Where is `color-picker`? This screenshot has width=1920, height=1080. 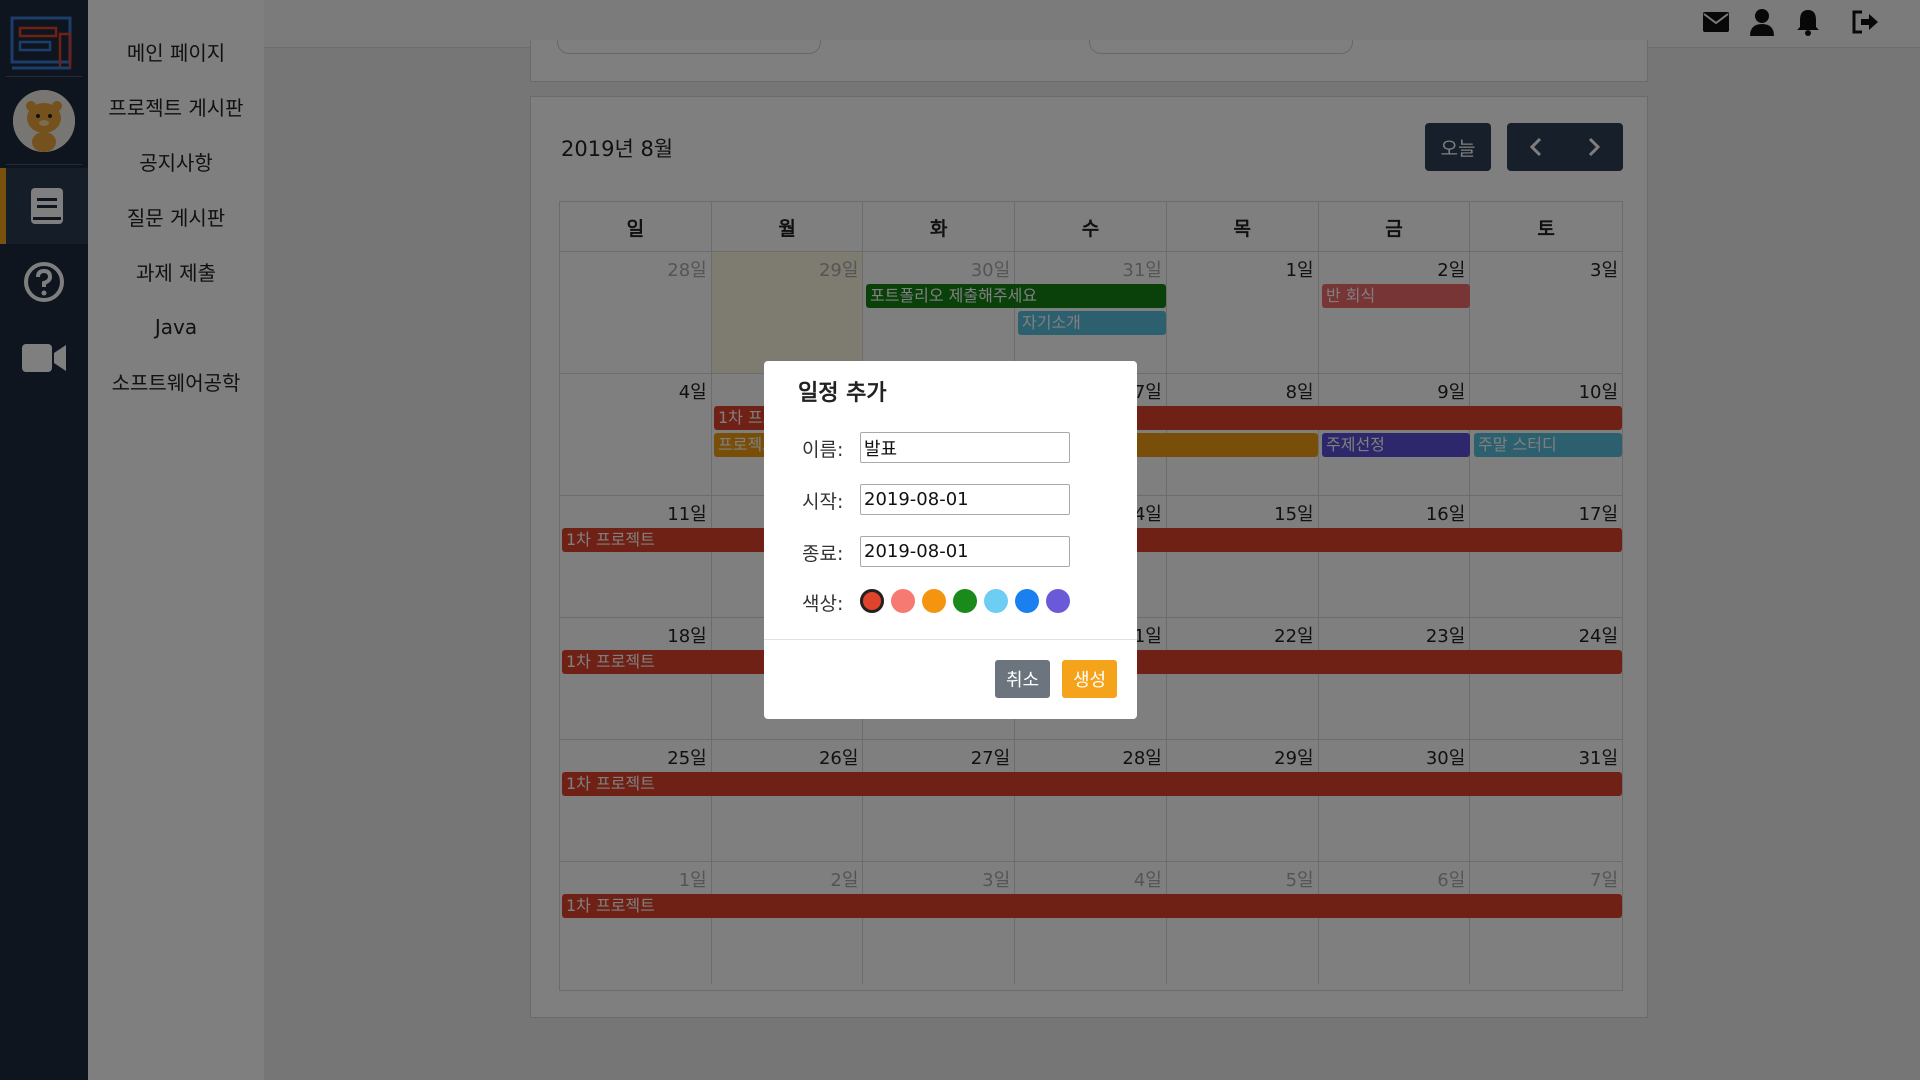
color-picker is located at coordinates (965, 601).